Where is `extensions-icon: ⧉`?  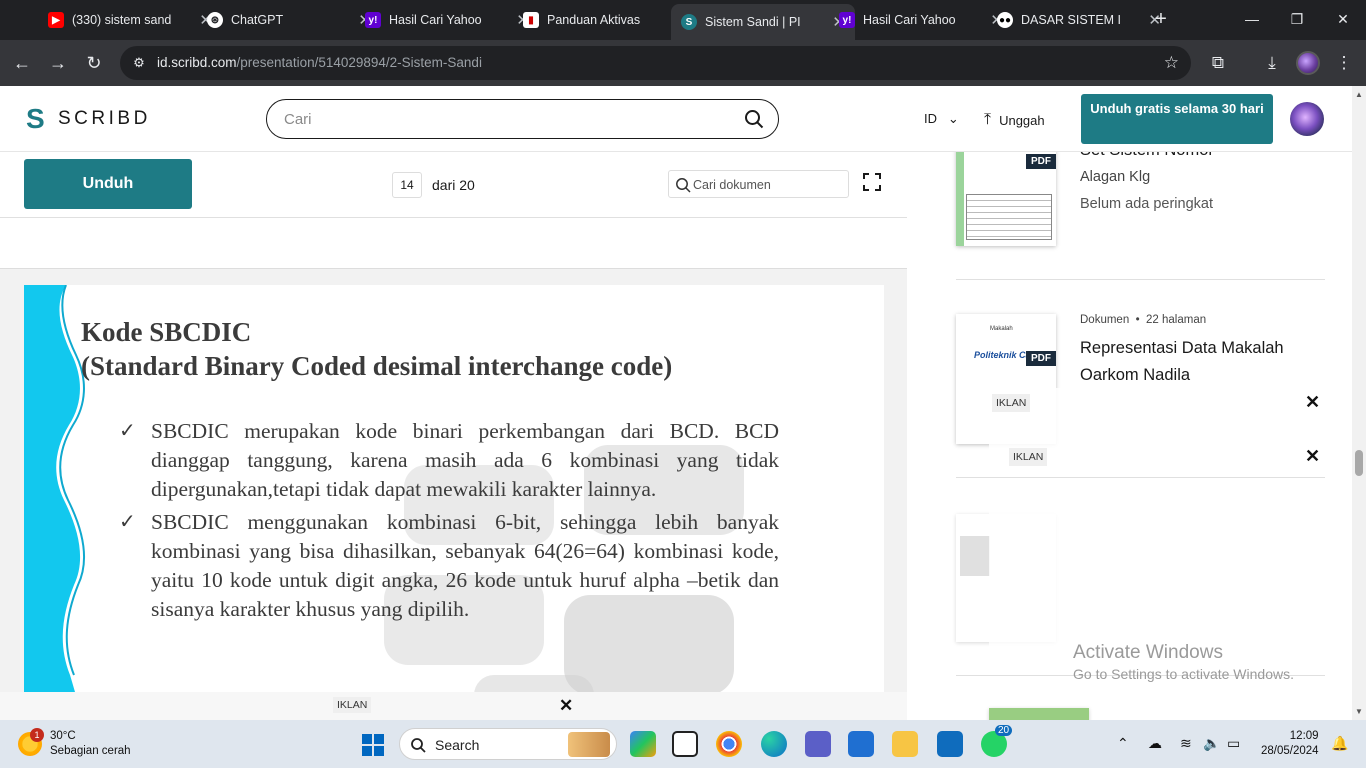 extensions-icon: ⧉ is located at coordinates (1218, 63).